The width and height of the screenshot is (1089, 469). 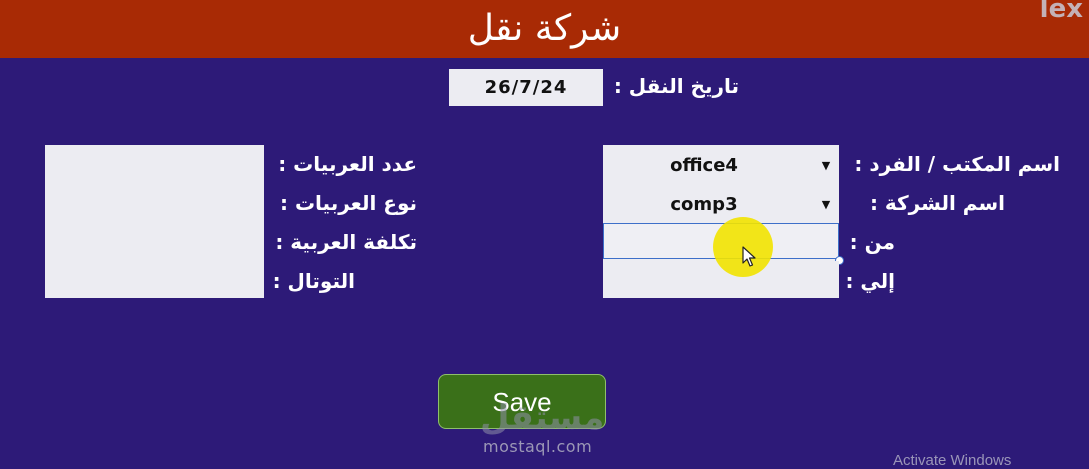 I want to click on app-title-bar: شركة نقل, so click(x=544, y=29).